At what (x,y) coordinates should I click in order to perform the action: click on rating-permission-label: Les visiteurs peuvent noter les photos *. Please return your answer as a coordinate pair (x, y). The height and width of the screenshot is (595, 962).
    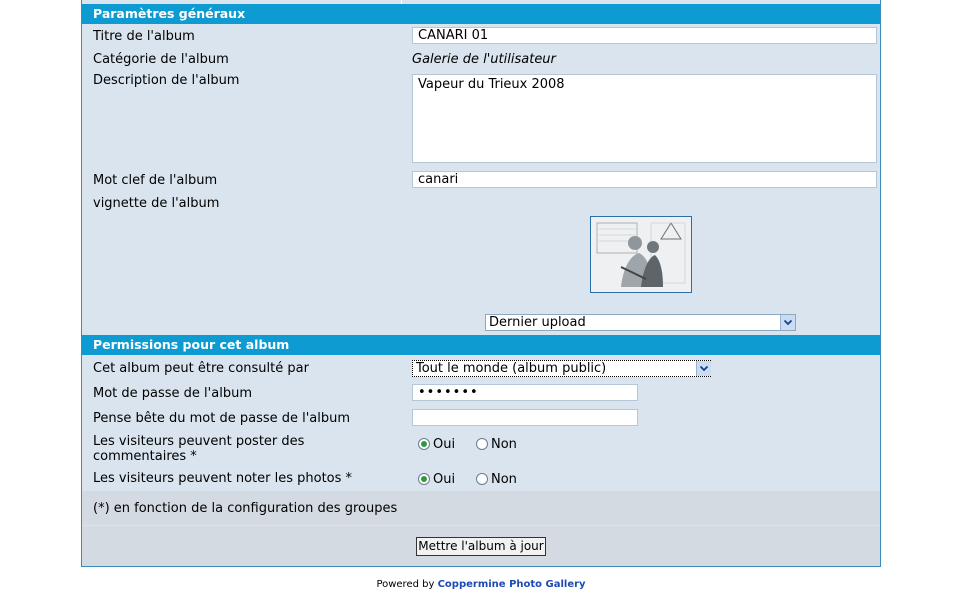
    Looking at the image, I should click on (223, 478).